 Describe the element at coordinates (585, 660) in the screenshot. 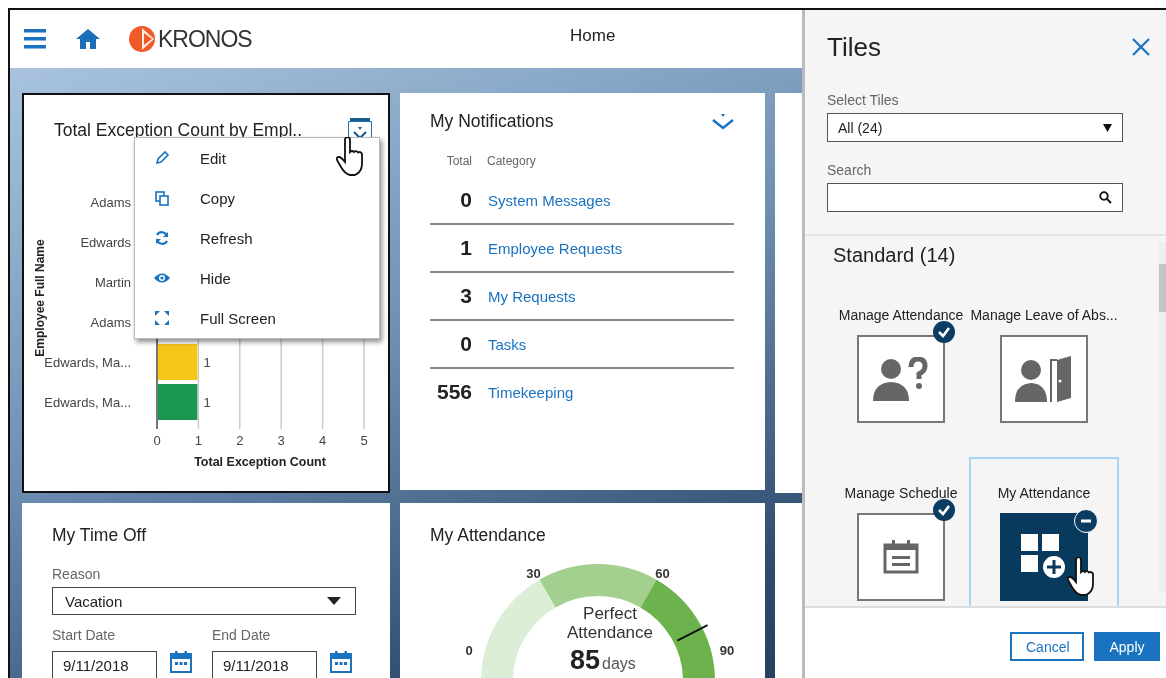

I see `gauge-value: 85` at that location.